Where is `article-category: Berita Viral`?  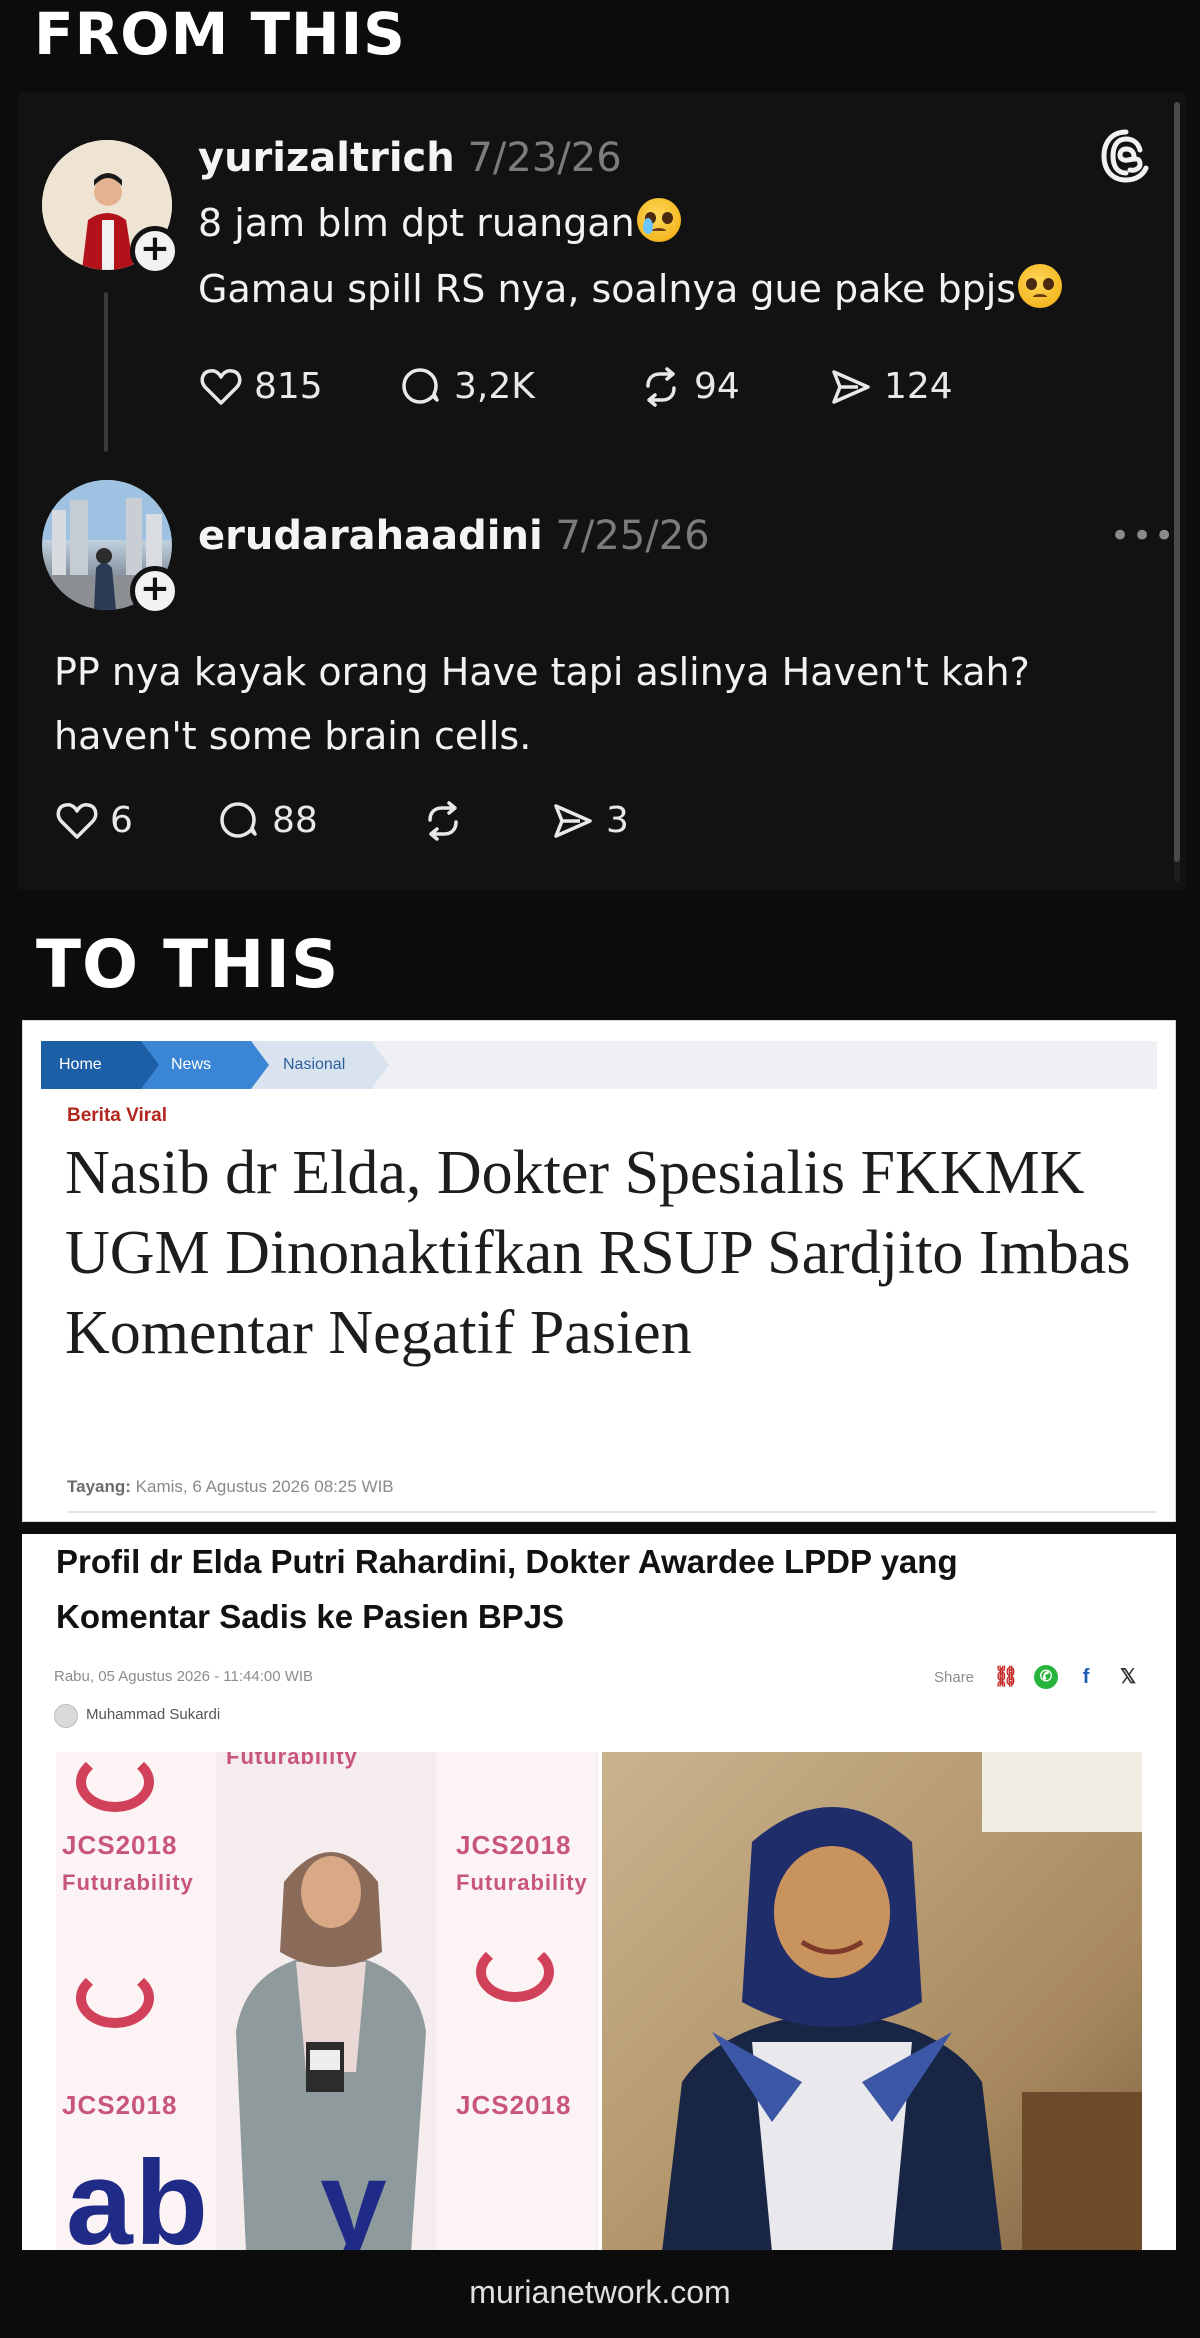 article-category: Berita Viral is located at coordinates (117, 1116).